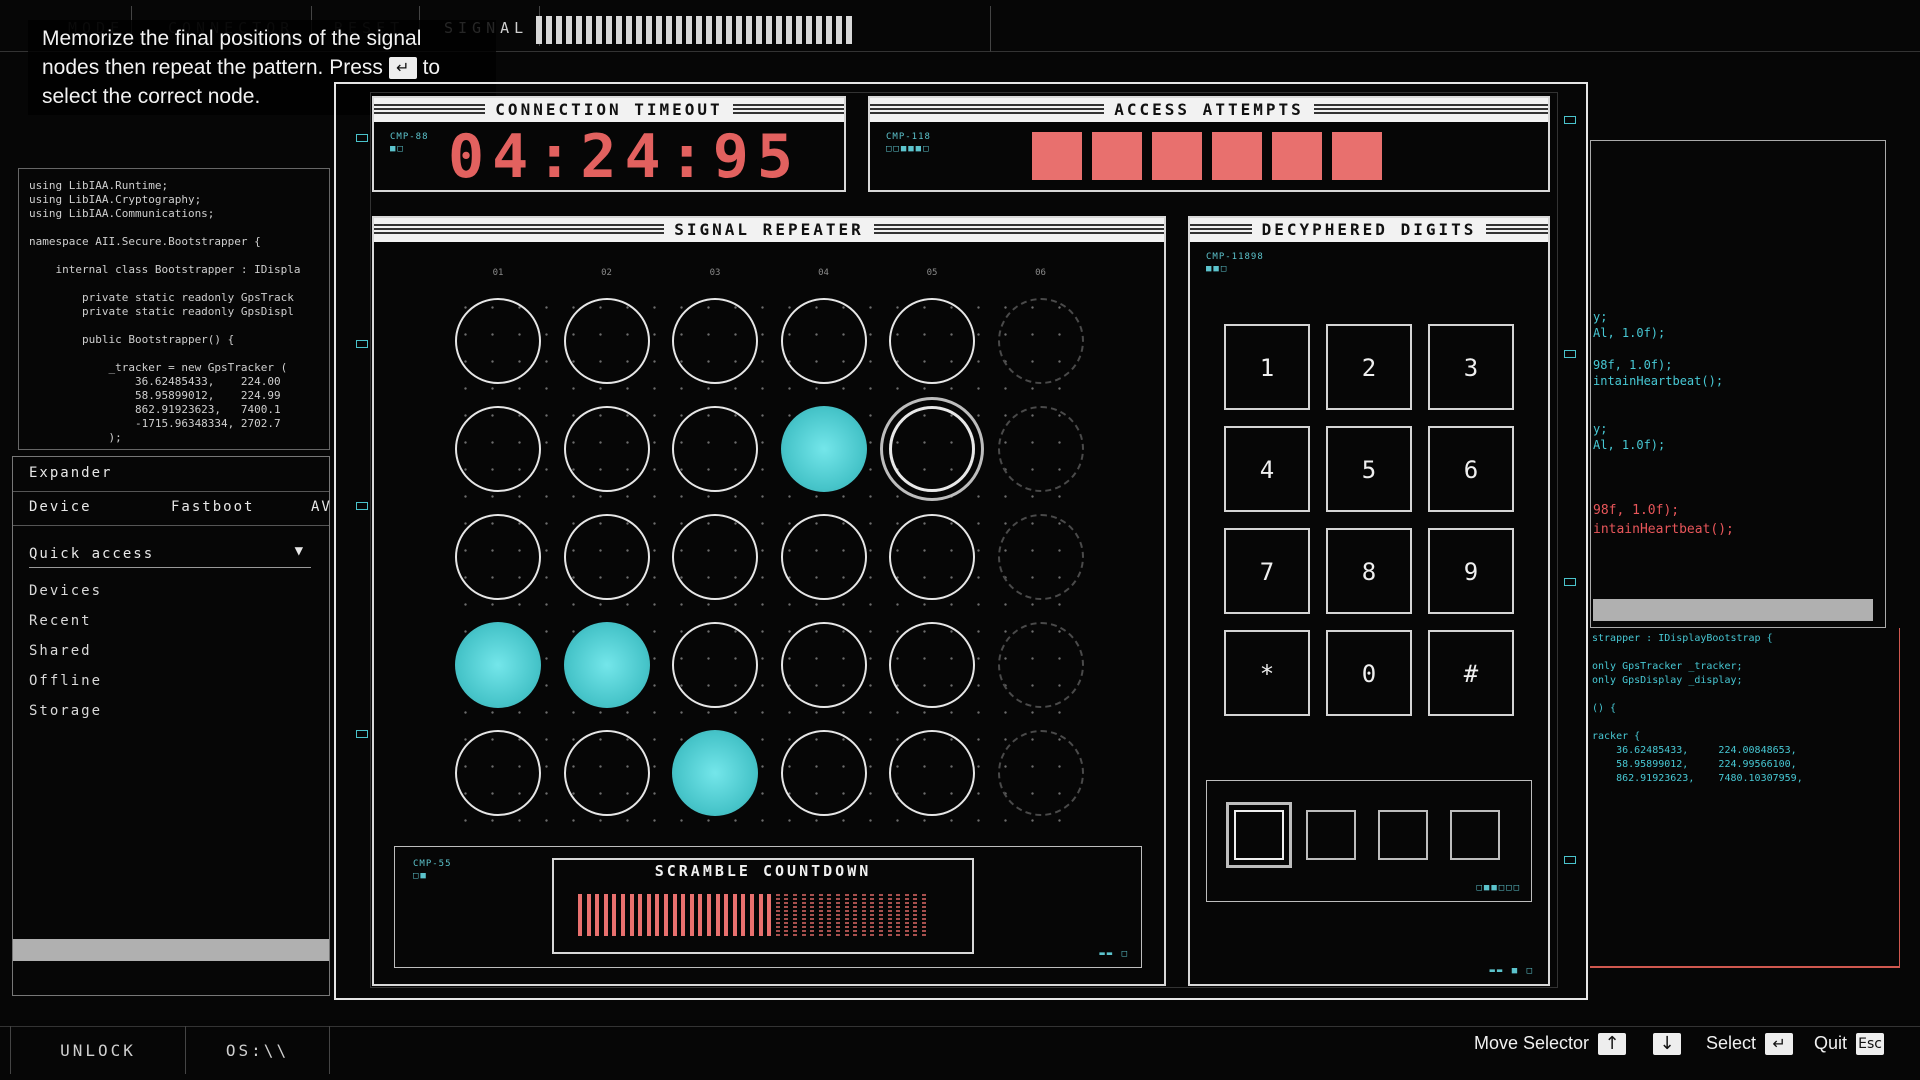 This screenshot has width=1920, height=1080. Describe the element at coordinates (1498, 888) in the screenshot. I see `digit-slots-indicator: □■■□□□` at that location.